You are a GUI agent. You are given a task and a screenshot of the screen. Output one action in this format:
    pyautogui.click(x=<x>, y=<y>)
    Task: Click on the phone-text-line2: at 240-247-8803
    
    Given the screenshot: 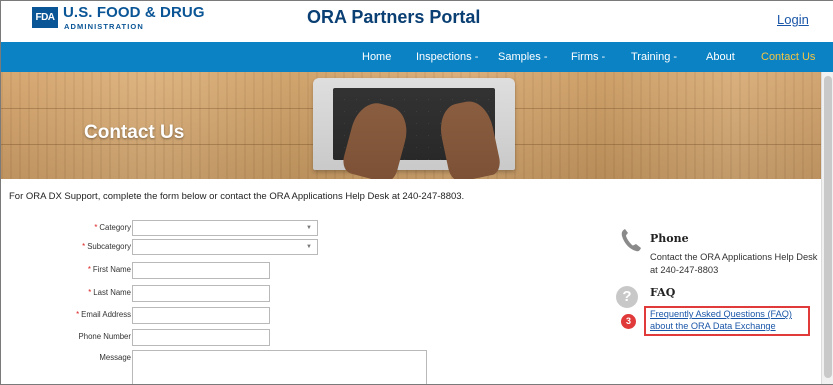 What is the action you would take?
    pyautogui.click(x=684, y=270)
    